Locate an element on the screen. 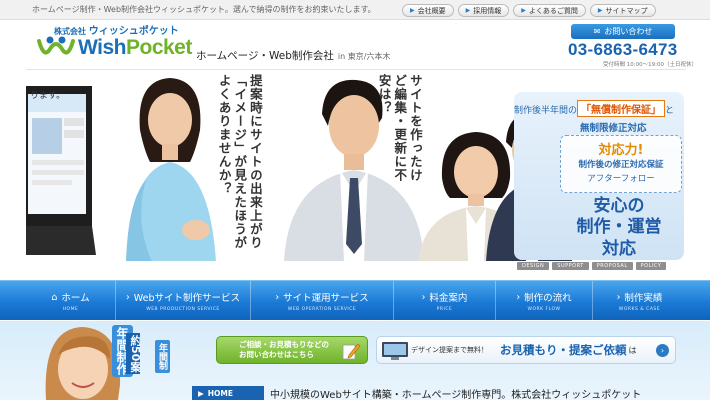 The width and height of the screenshot is (710, 401). logo-pocket: Pocket is located at coordinates (158, 47).